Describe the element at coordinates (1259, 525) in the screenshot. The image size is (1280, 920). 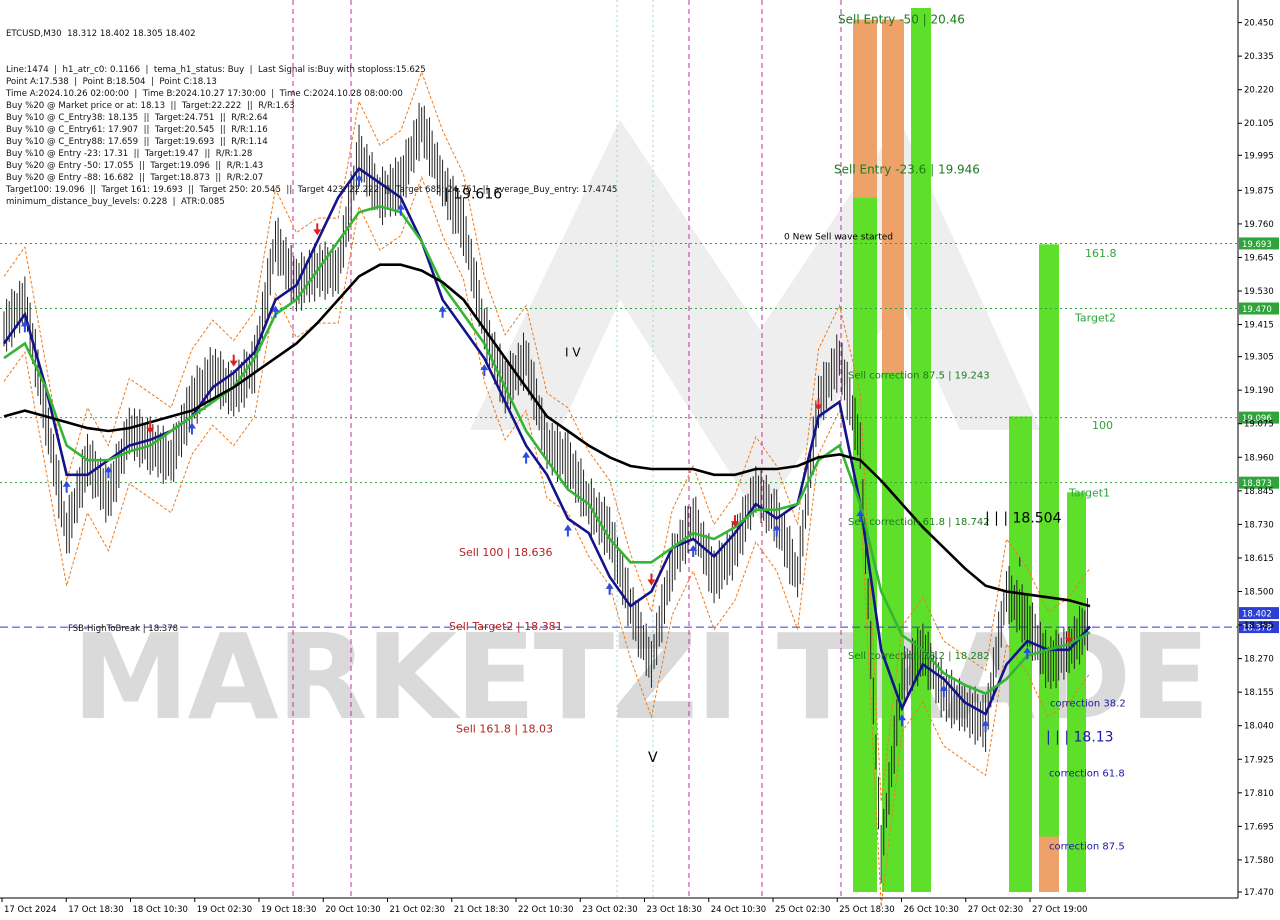
I see `price-tick-label: 18.730` at that location.